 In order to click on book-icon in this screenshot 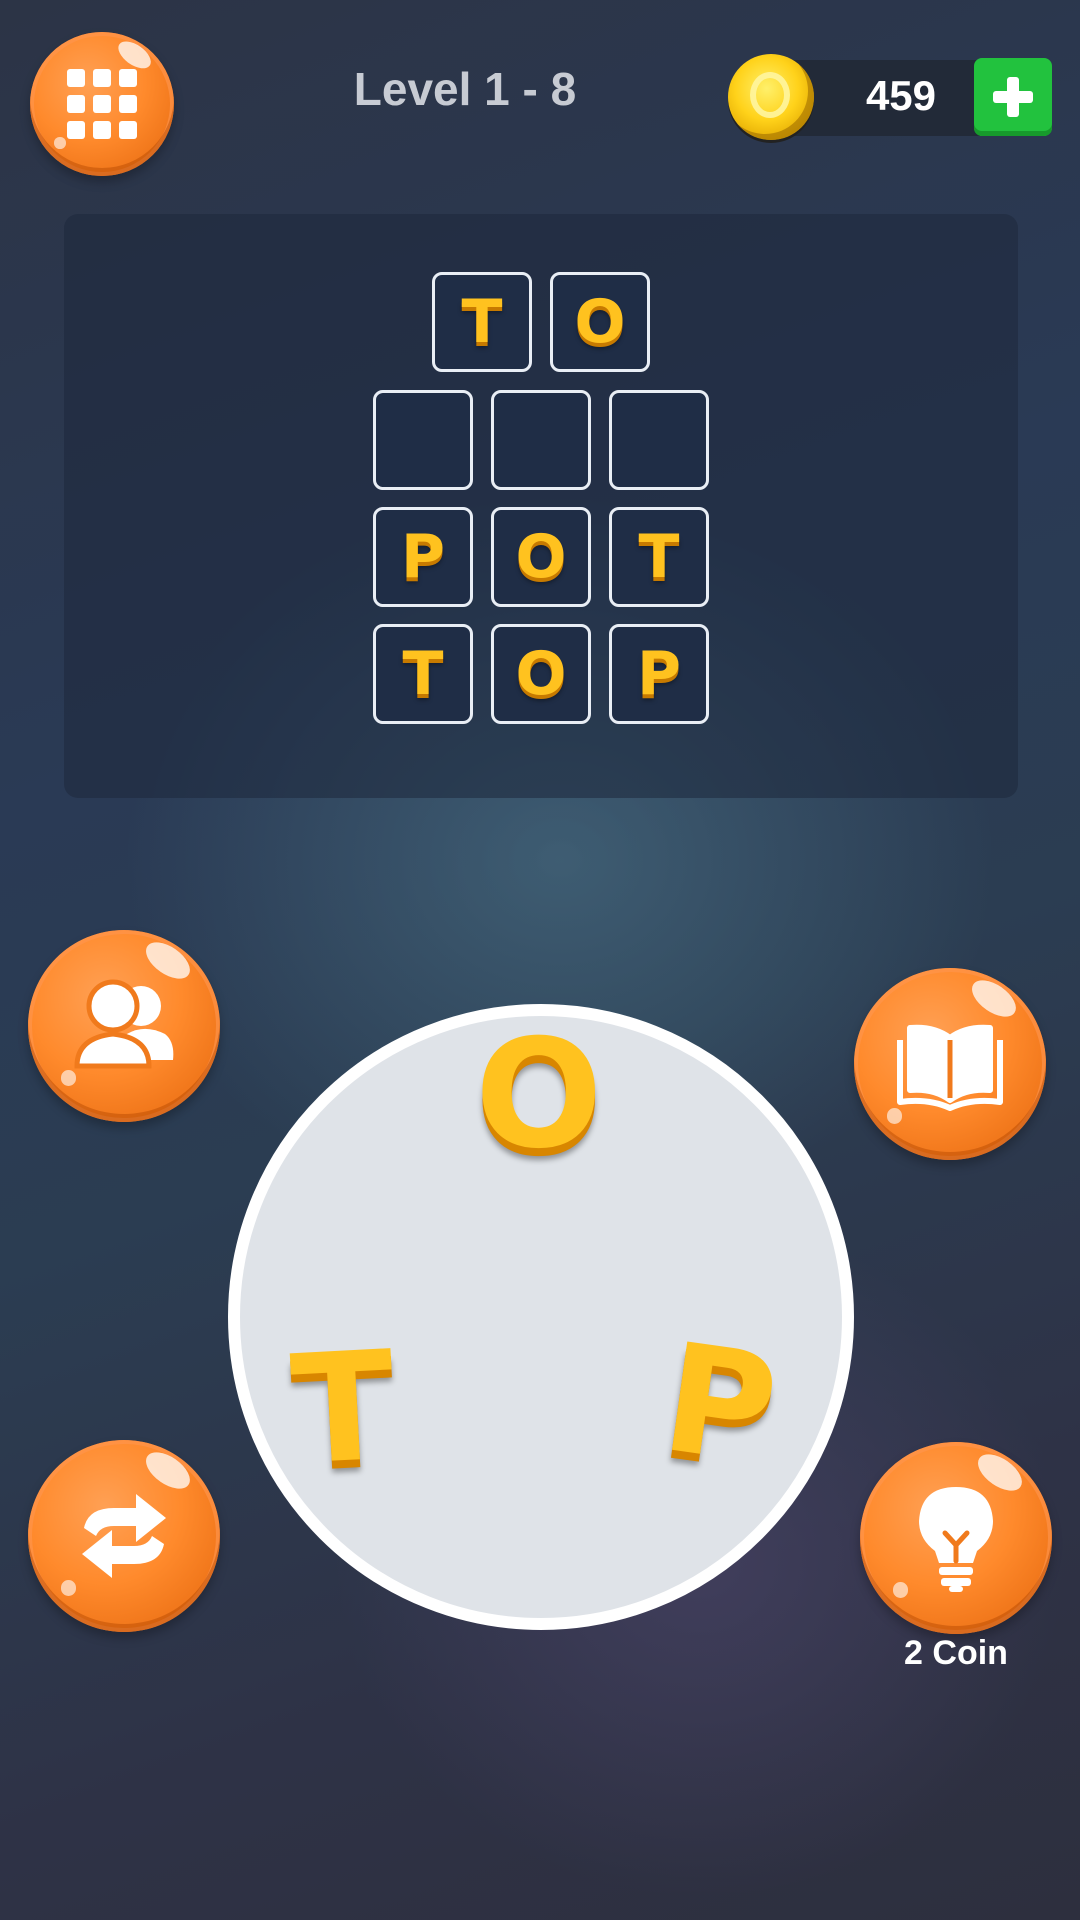, I will do `click(950, 1067)`.